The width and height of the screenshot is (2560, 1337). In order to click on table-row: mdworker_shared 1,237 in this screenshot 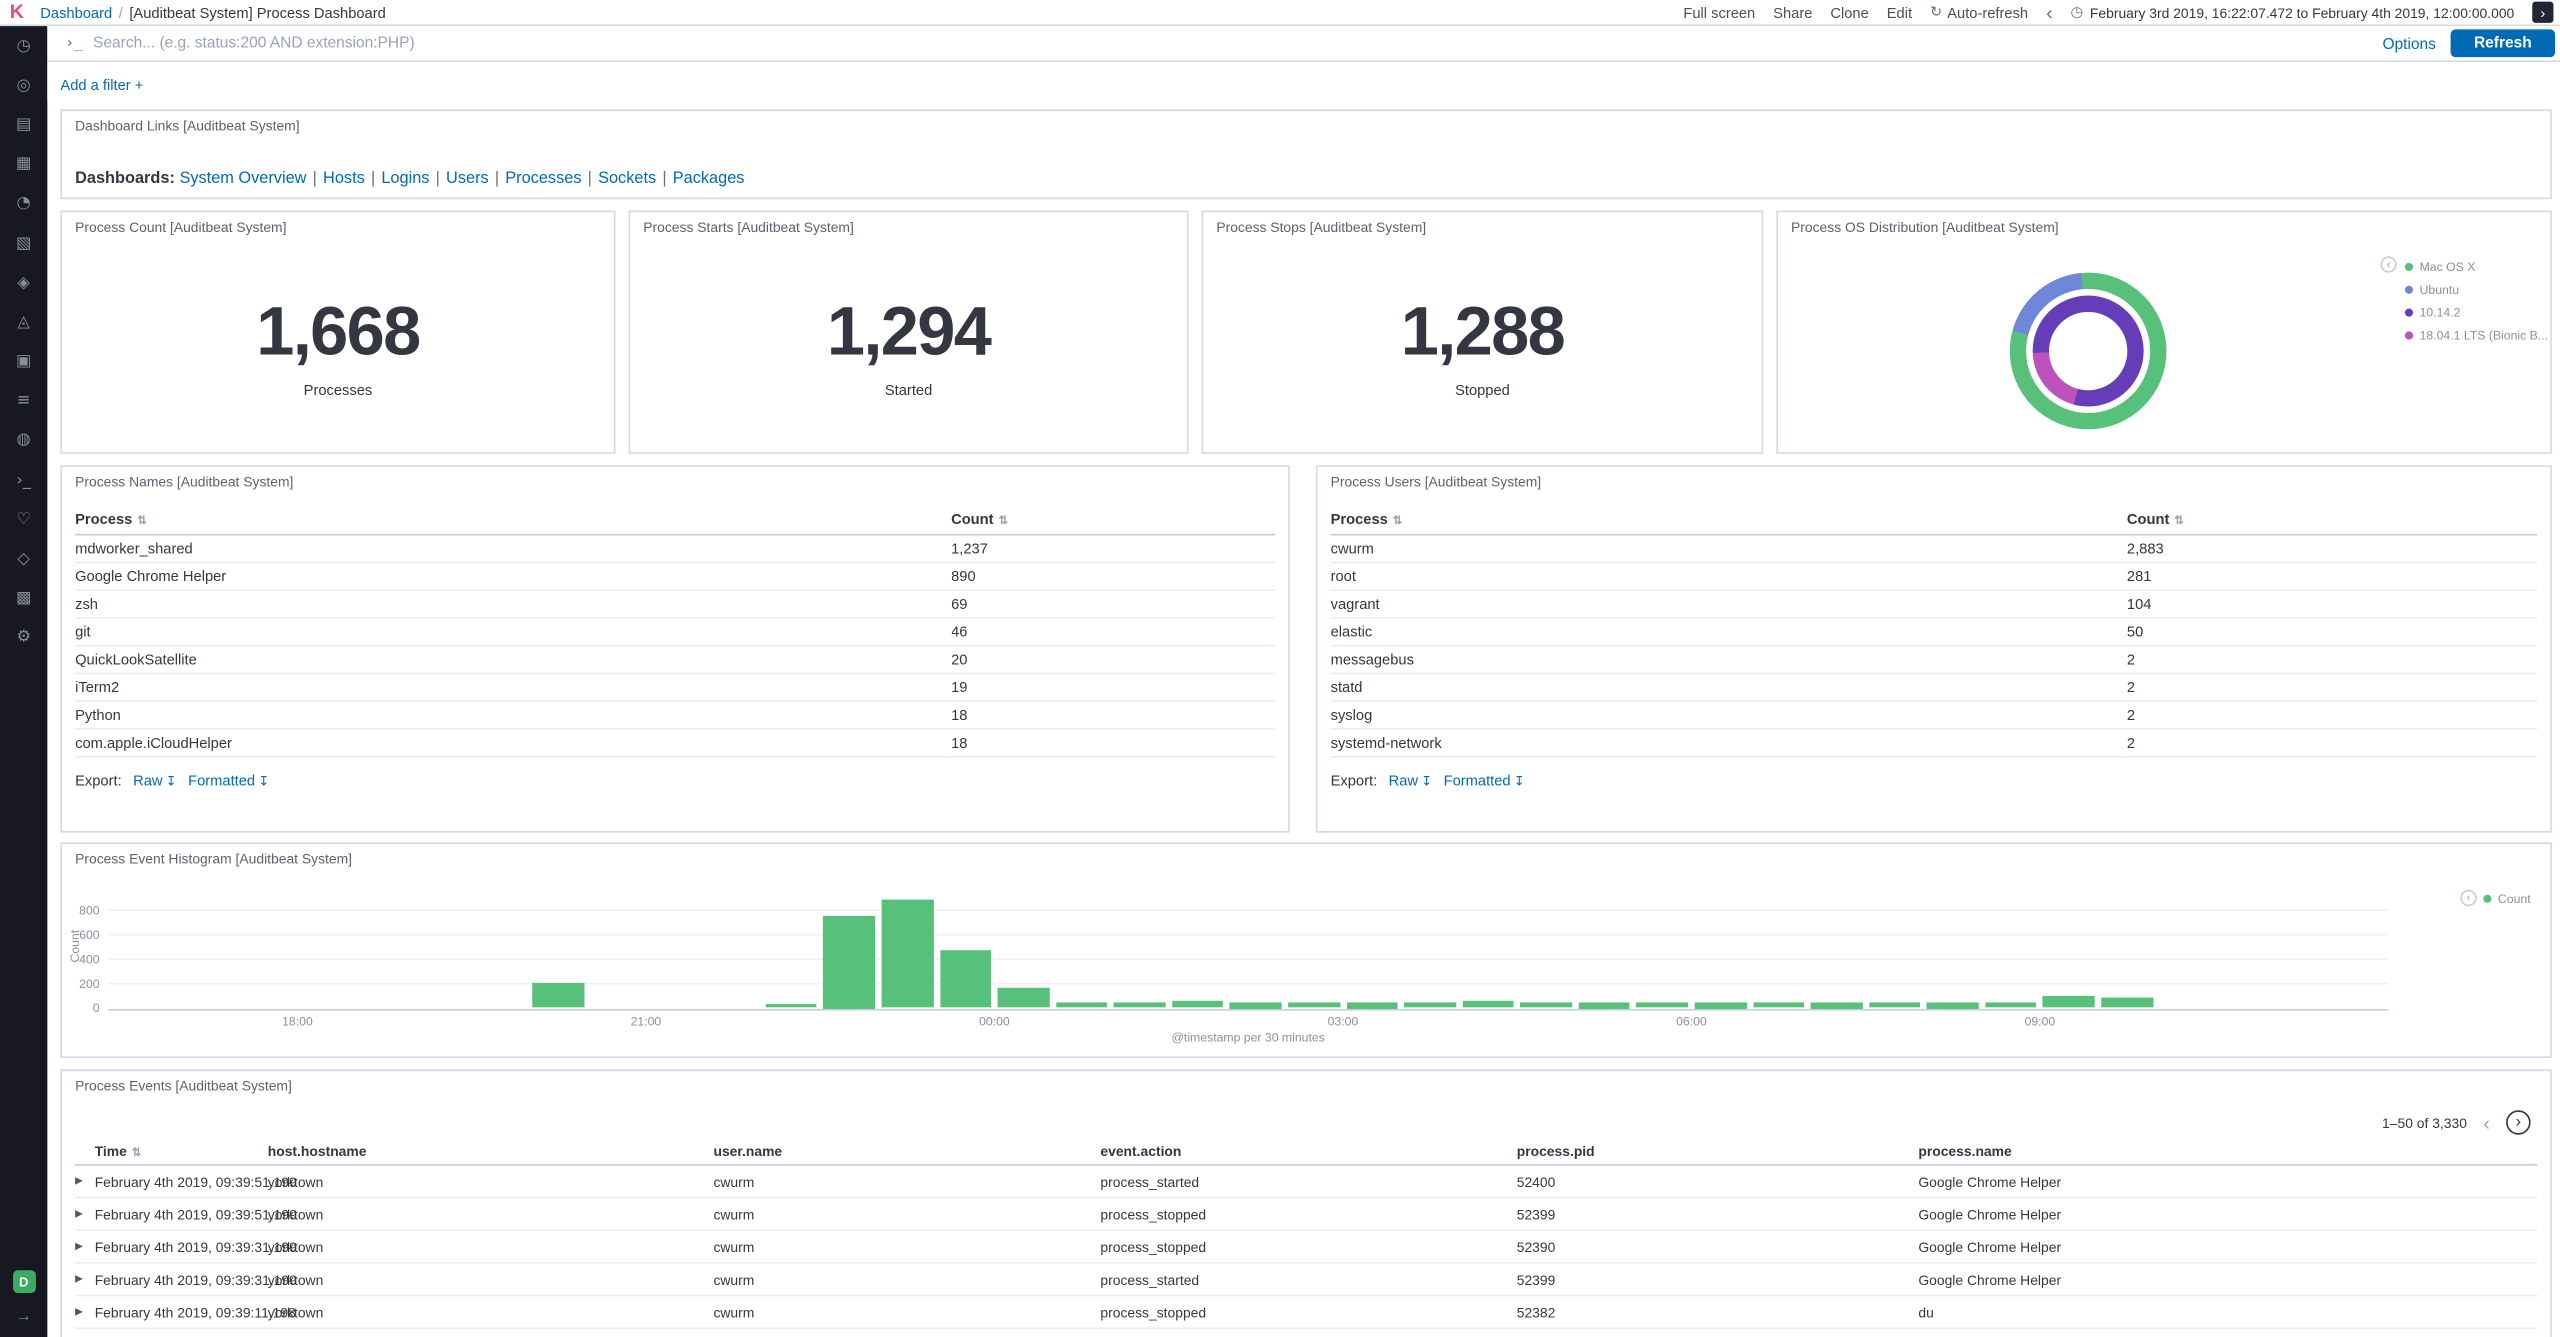, I will do `click(675, 549)`.